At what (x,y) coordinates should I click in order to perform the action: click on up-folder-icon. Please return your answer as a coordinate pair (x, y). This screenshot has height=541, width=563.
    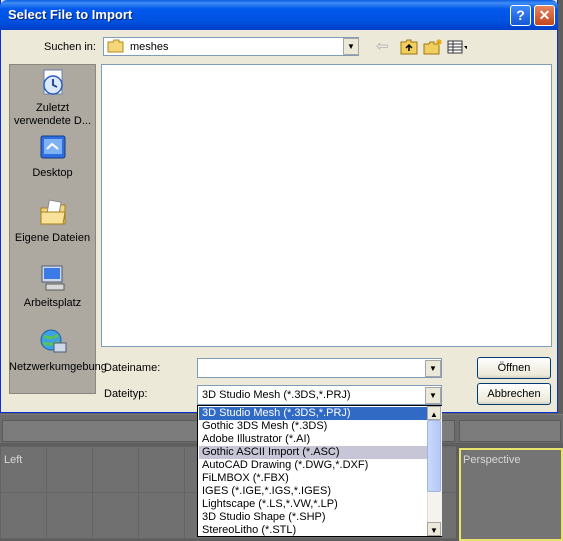
    Looking at the image, I should click on (409, 47).